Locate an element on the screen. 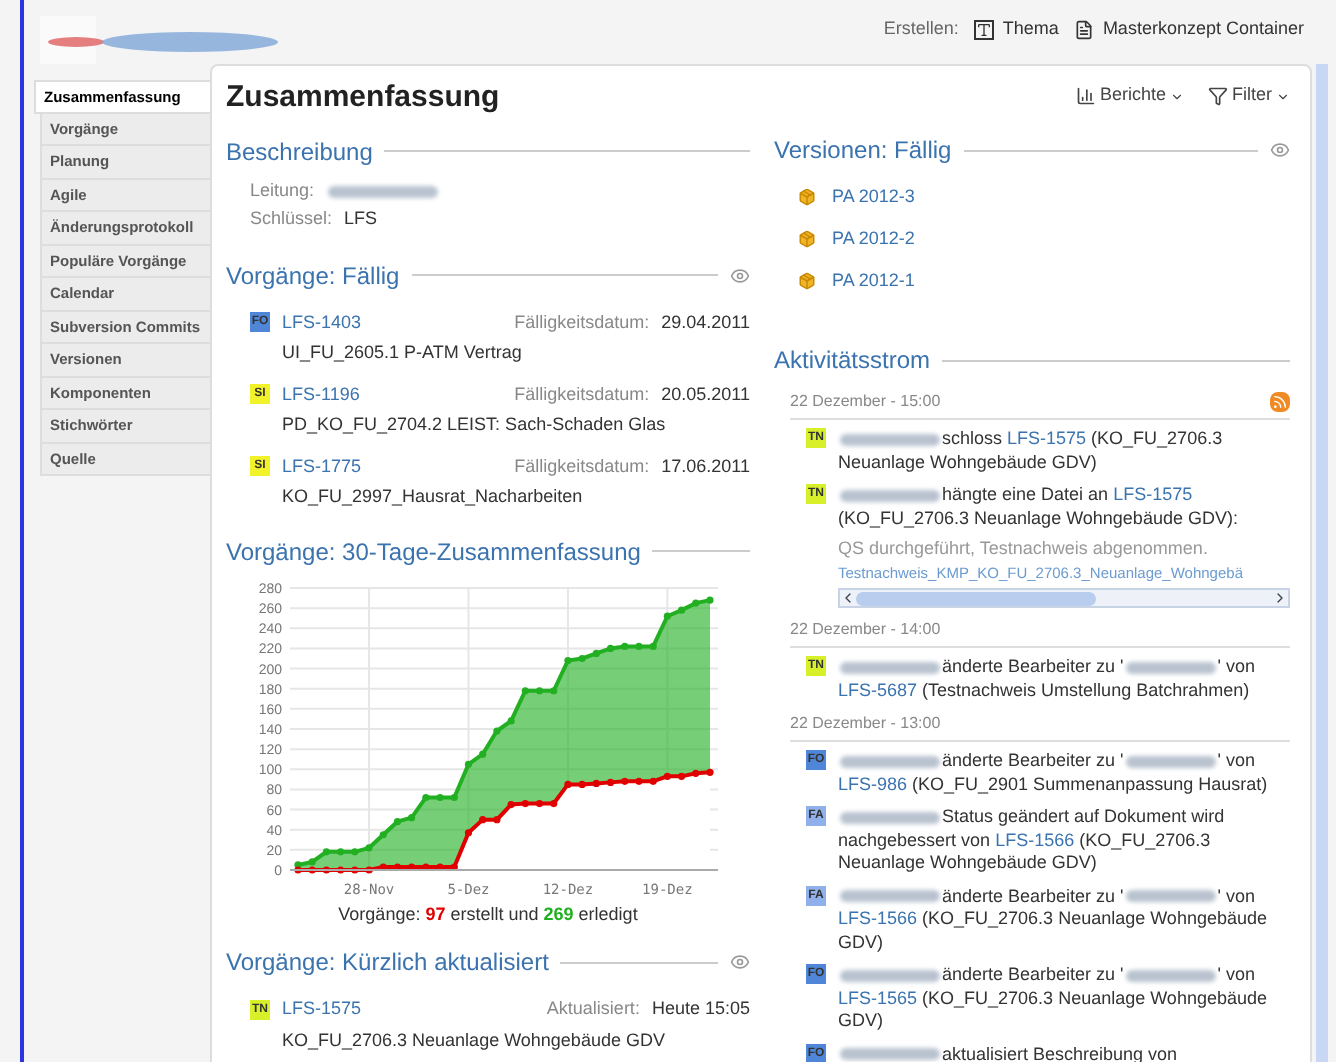 The height and width of the screenshot is (1062, 1336). chart-caption: Vorgänge: 97 erstellt und 269 erledigt is located at coordinates (488, 914).